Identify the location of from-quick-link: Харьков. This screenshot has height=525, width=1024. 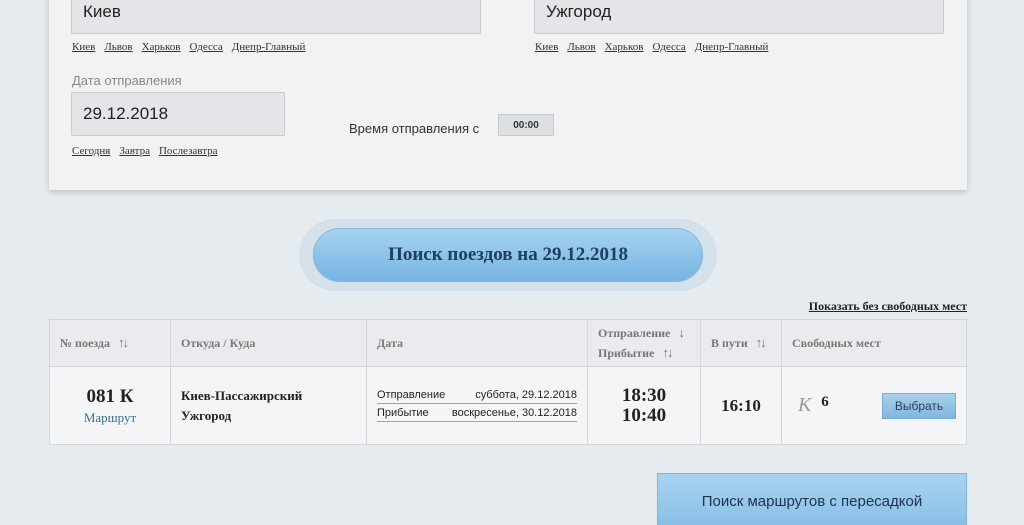
(161, 47).